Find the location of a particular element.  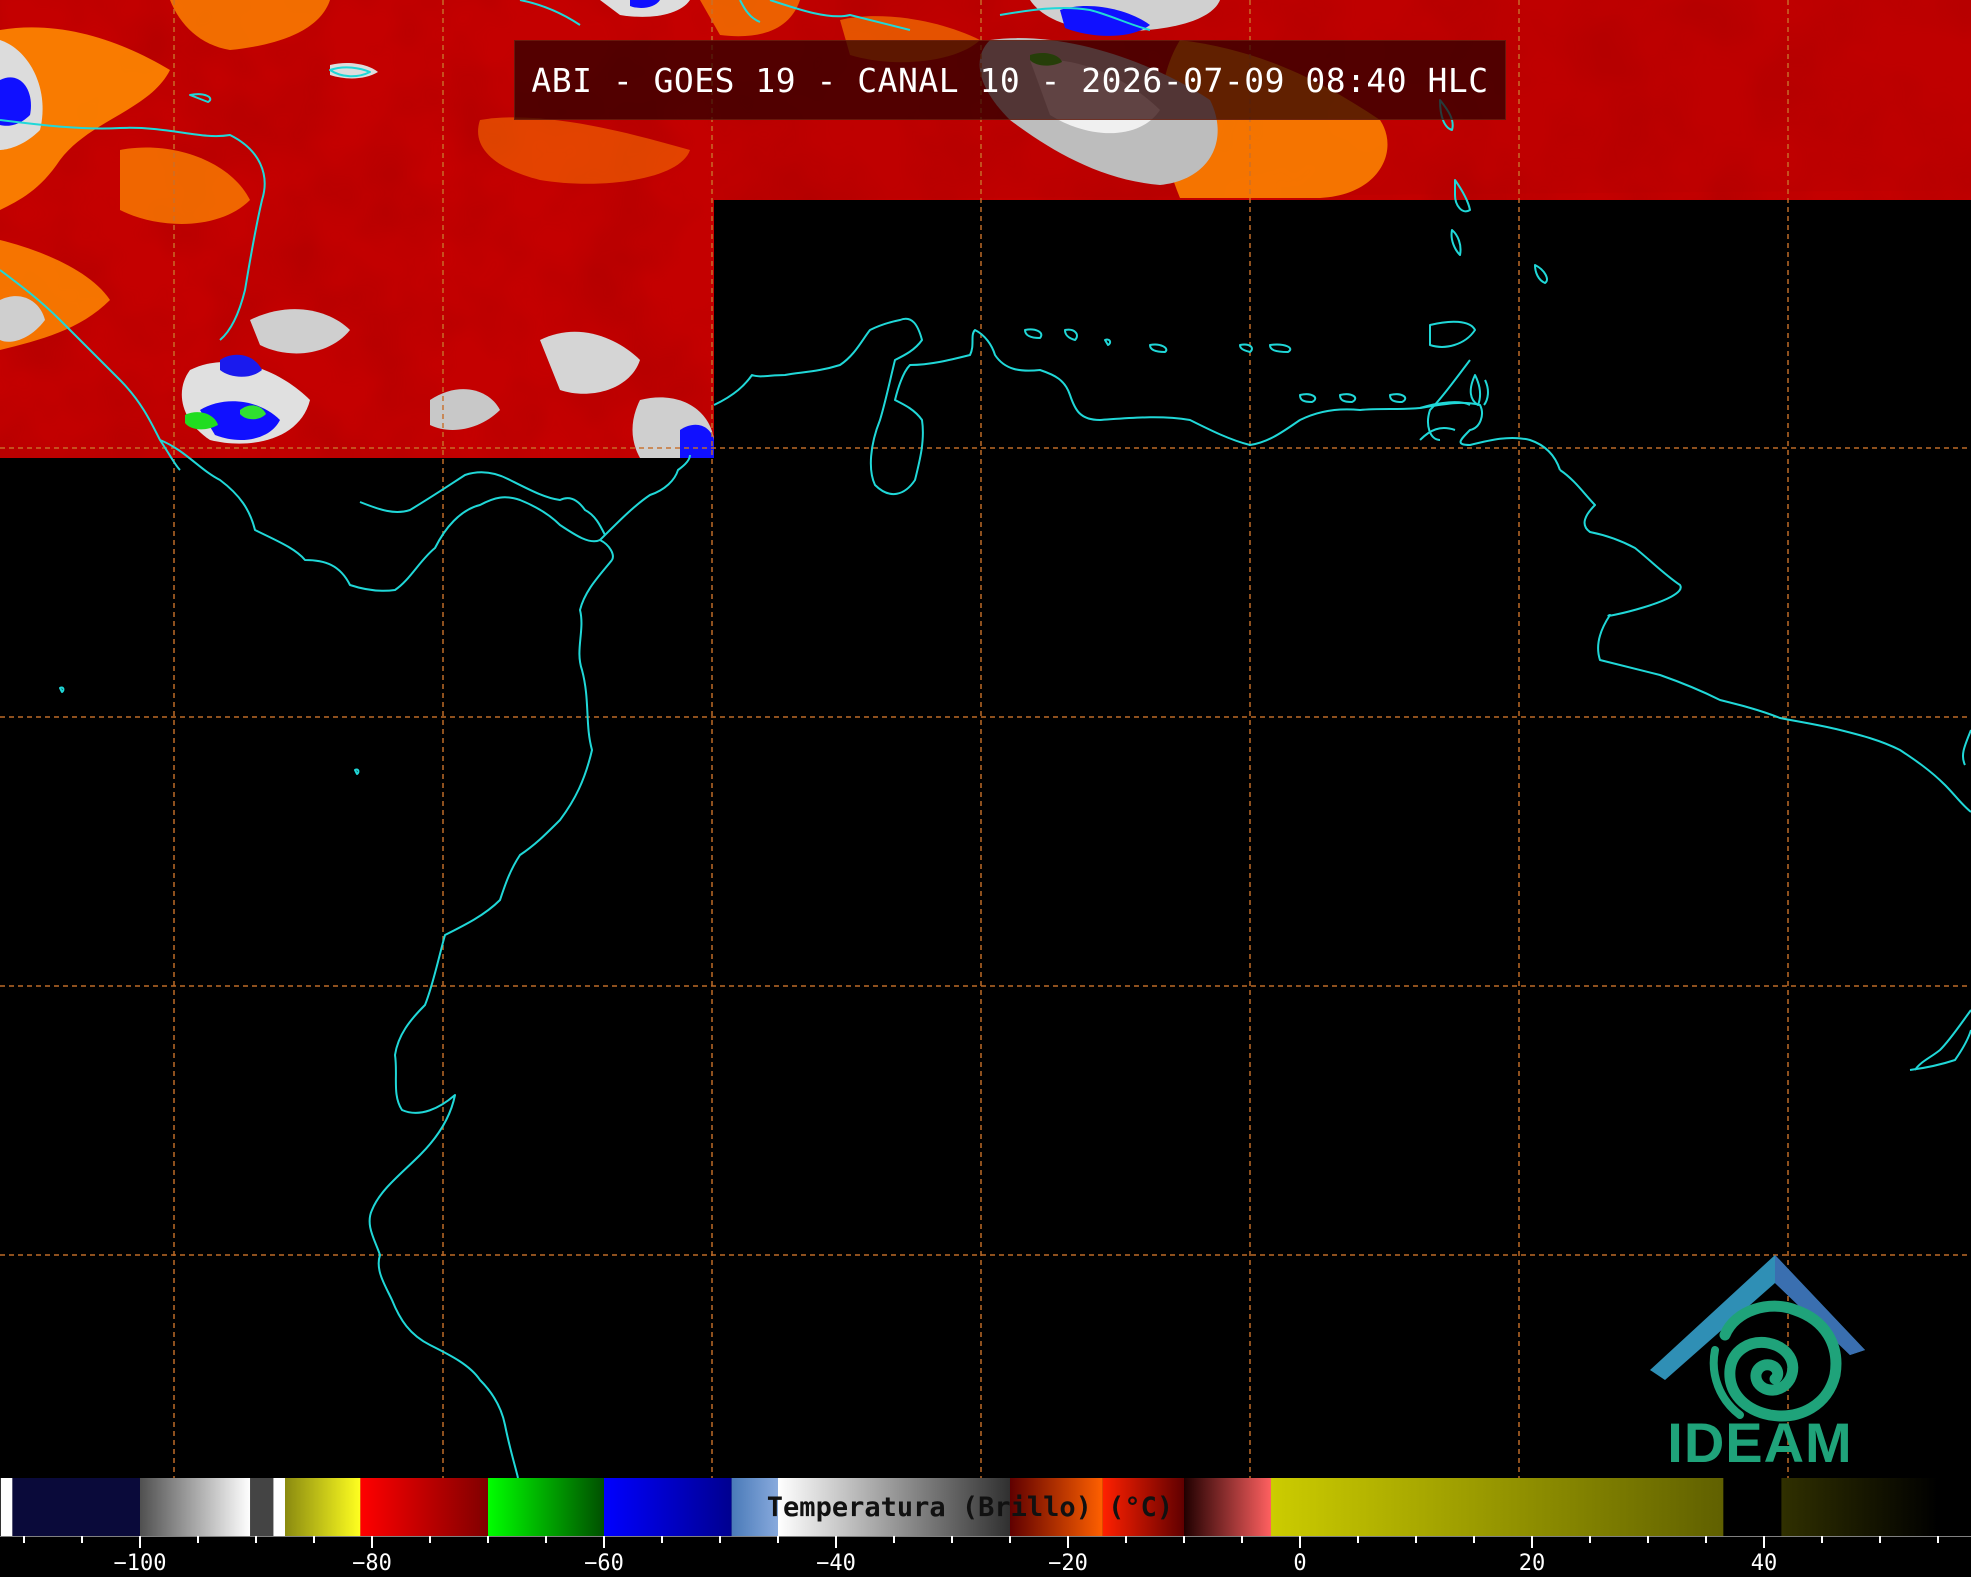

temperature-colorbar: Temperatura (Brillo) (°C) is located at coordinates (985, 1507).